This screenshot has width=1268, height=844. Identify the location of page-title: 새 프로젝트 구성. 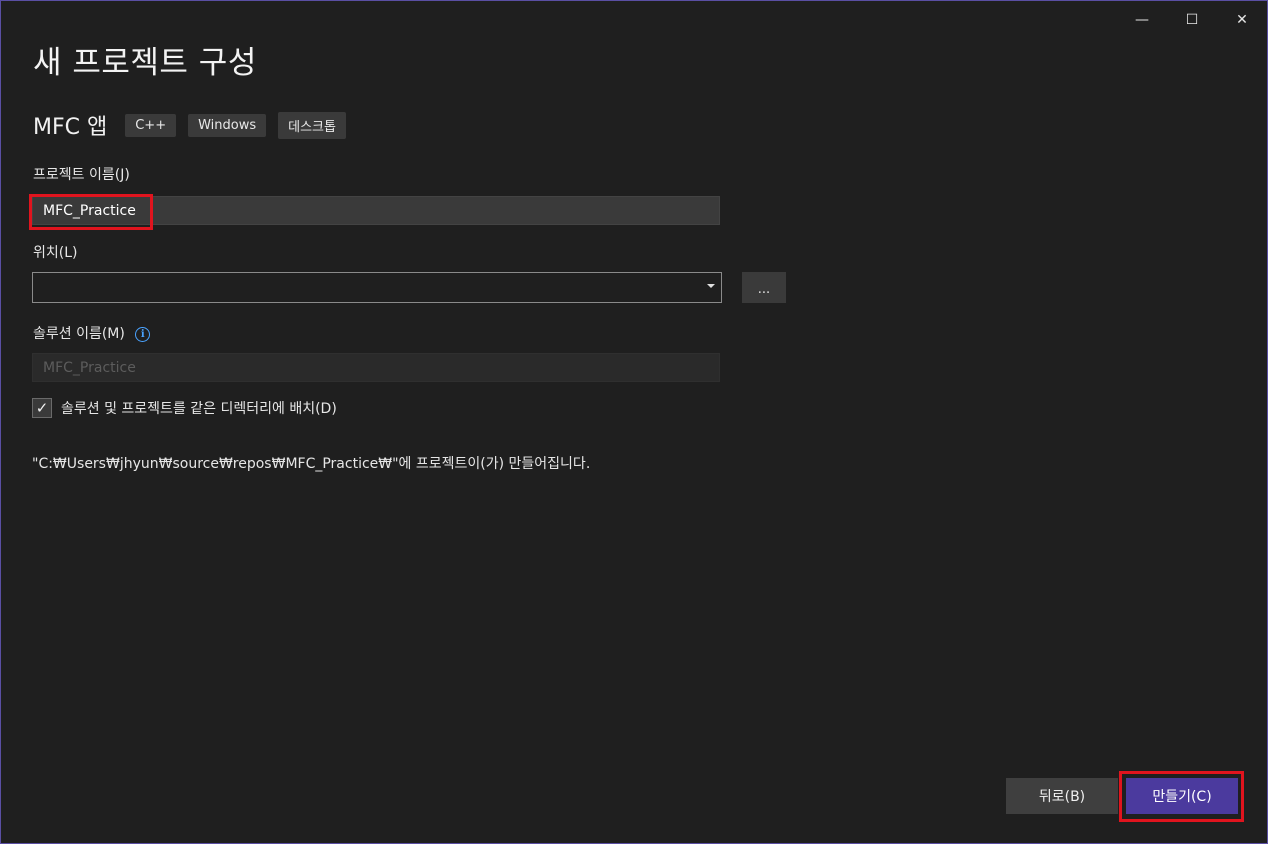
(145, 63).